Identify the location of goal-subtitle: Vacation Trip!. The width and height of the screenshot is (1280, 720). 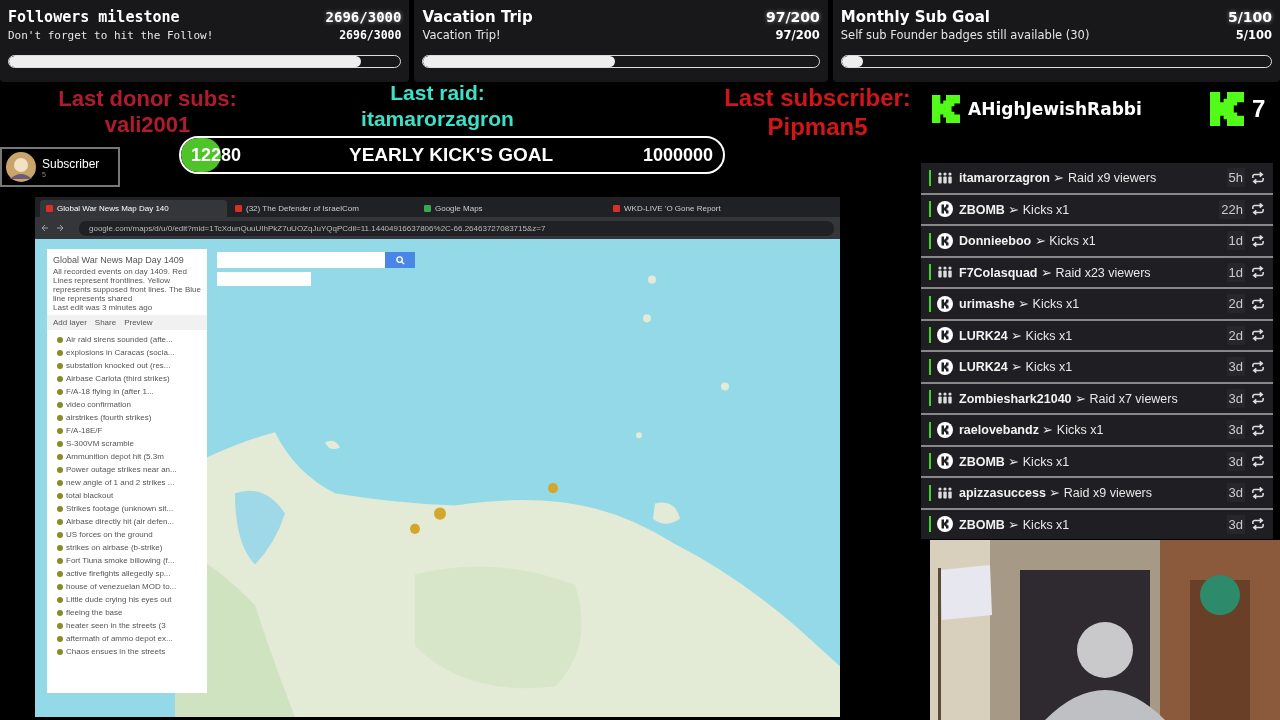
(461, 35).